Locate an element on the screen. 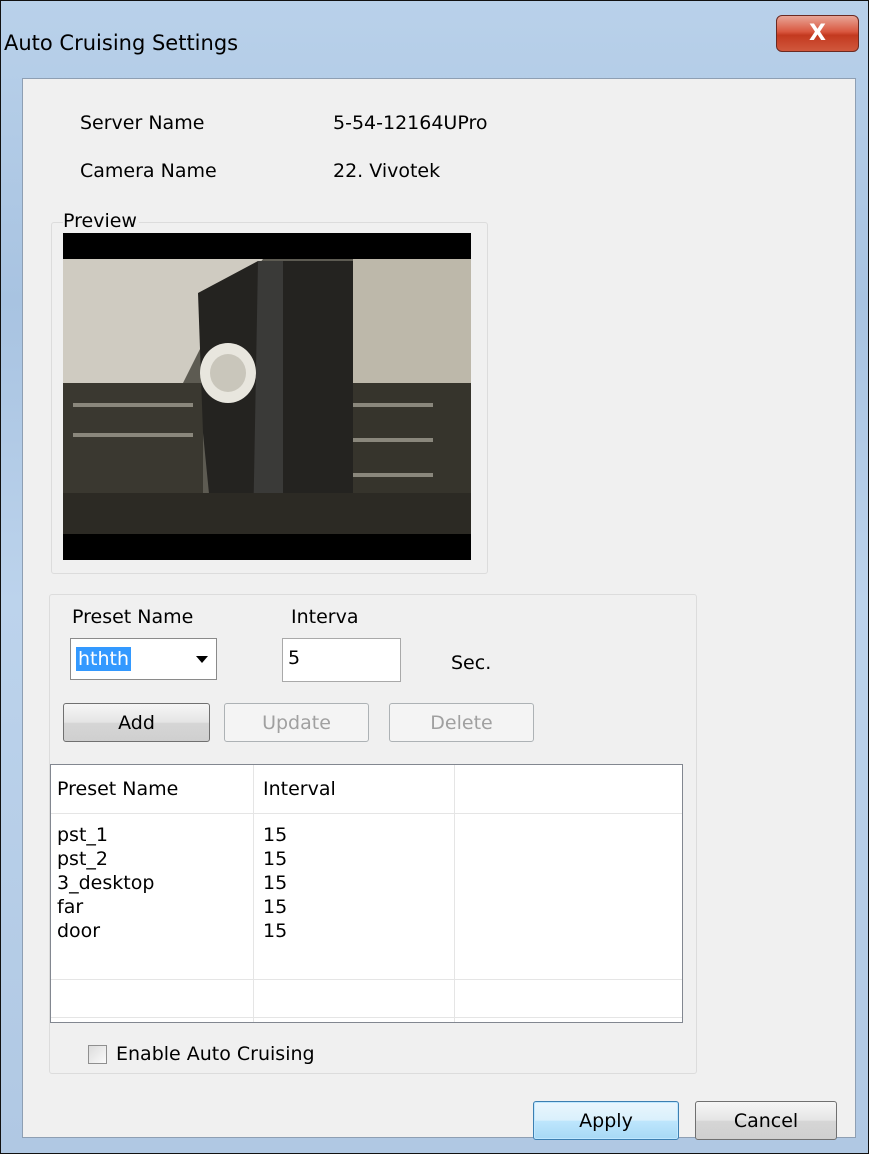 This screenshot has height=1154, width=869. interval-input-box is located at coordinates (341, 660).